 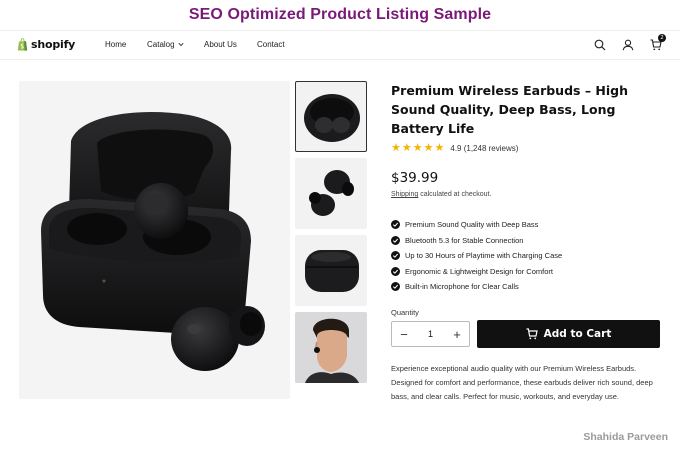 I want to click on feature-text: Bluetooth 5.3 for Stable Connection, so click(x=464, y=240).